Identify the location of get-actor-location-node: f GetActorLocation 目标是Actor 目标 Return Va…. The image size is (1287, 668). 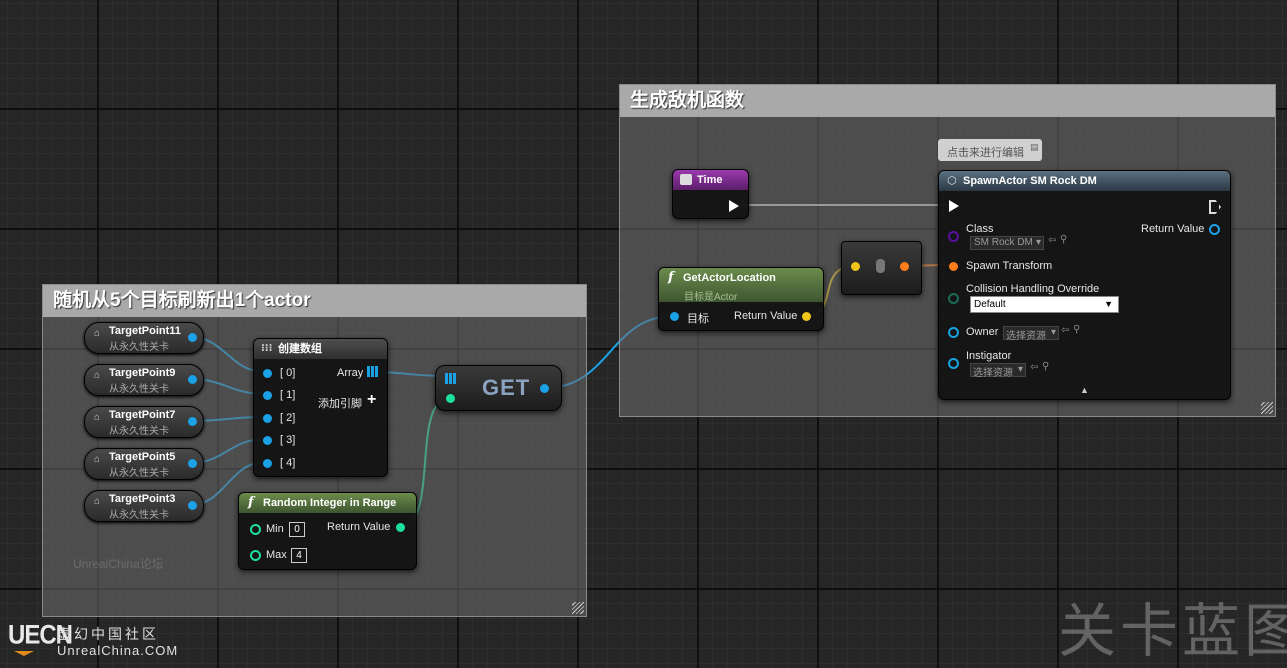
(741, 299).